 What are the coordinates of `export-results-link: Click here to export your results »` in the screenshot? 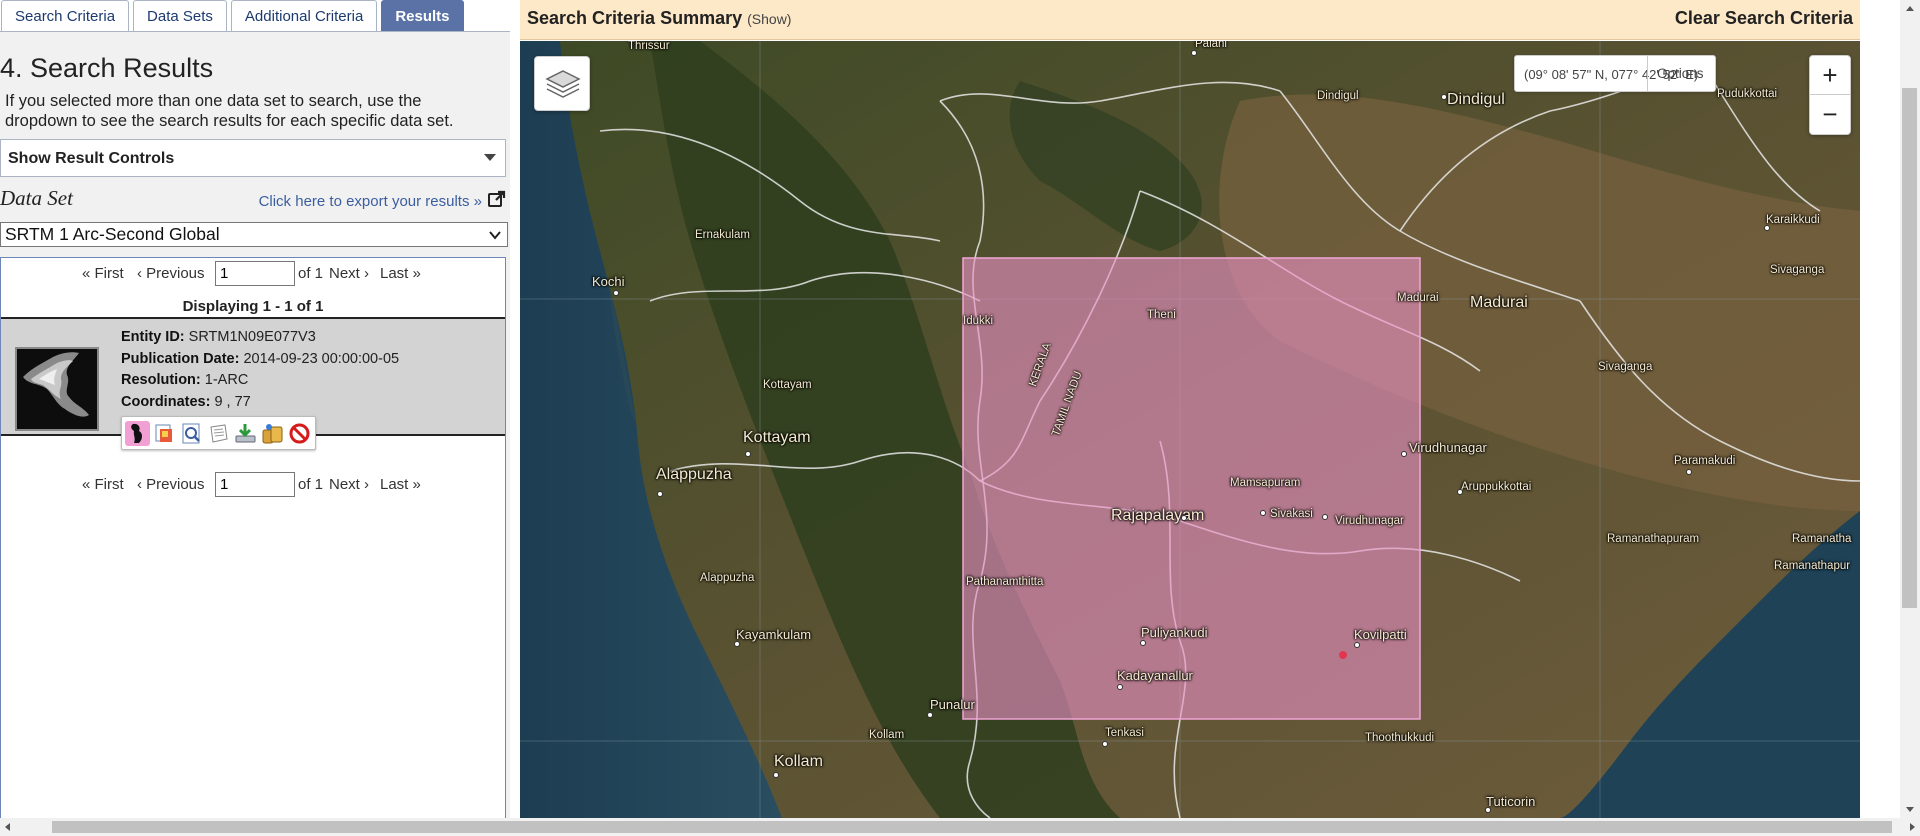 It's located at (370, 201).